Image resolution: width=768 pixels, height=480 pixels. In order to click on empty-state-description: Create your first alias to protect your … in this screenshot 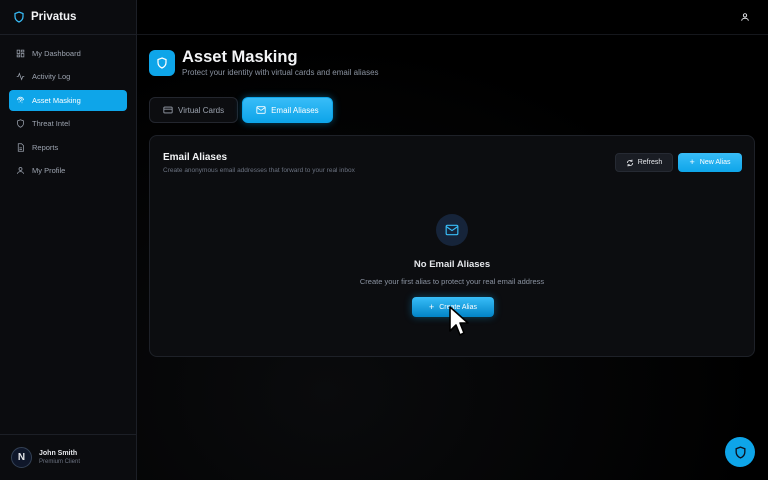, I will do `click(452, 281)`.